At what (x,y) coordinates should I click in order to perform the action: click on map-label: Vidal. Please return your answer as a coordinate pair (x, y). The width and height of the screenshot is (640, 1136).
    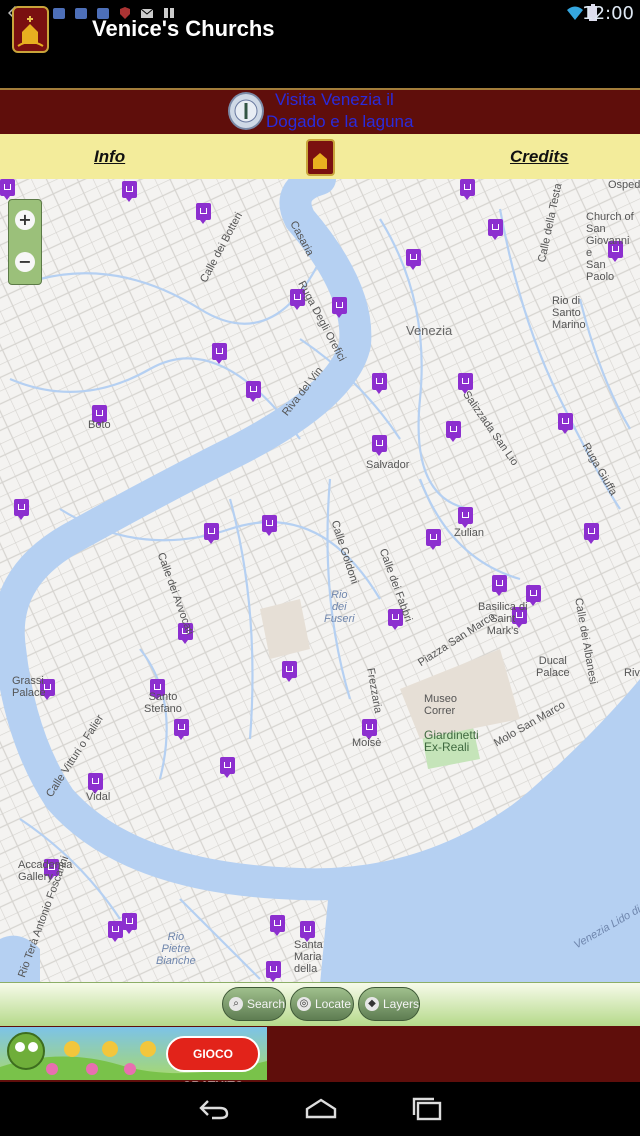
    Looking at the image, I should click on (98, 797).